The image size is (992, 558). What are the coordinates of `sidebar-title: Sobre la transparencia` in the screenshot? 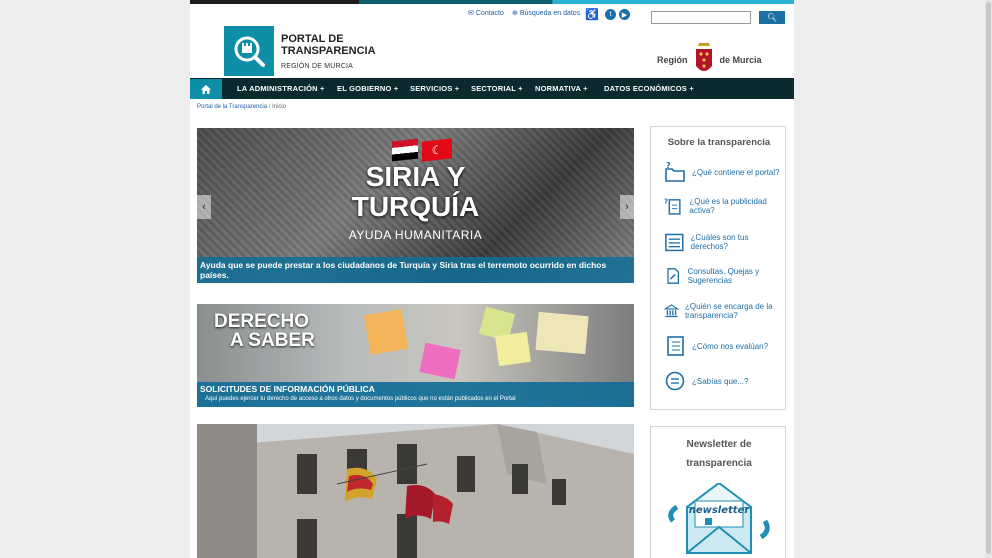 It's located at (719, 142).